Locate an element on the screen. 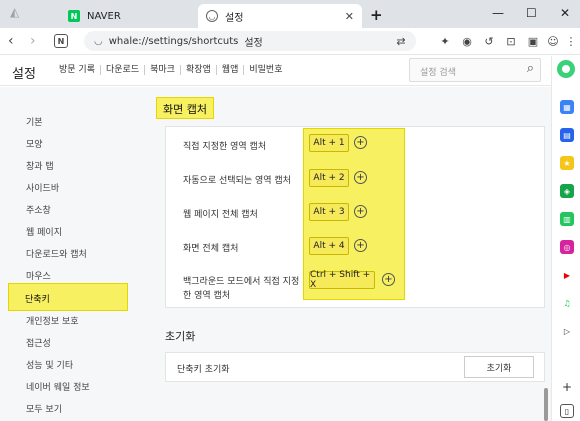 Image resolution: width=580 pixels, height=421 pixels. close-window-button: ✕ is located at coordinates (565, 13).